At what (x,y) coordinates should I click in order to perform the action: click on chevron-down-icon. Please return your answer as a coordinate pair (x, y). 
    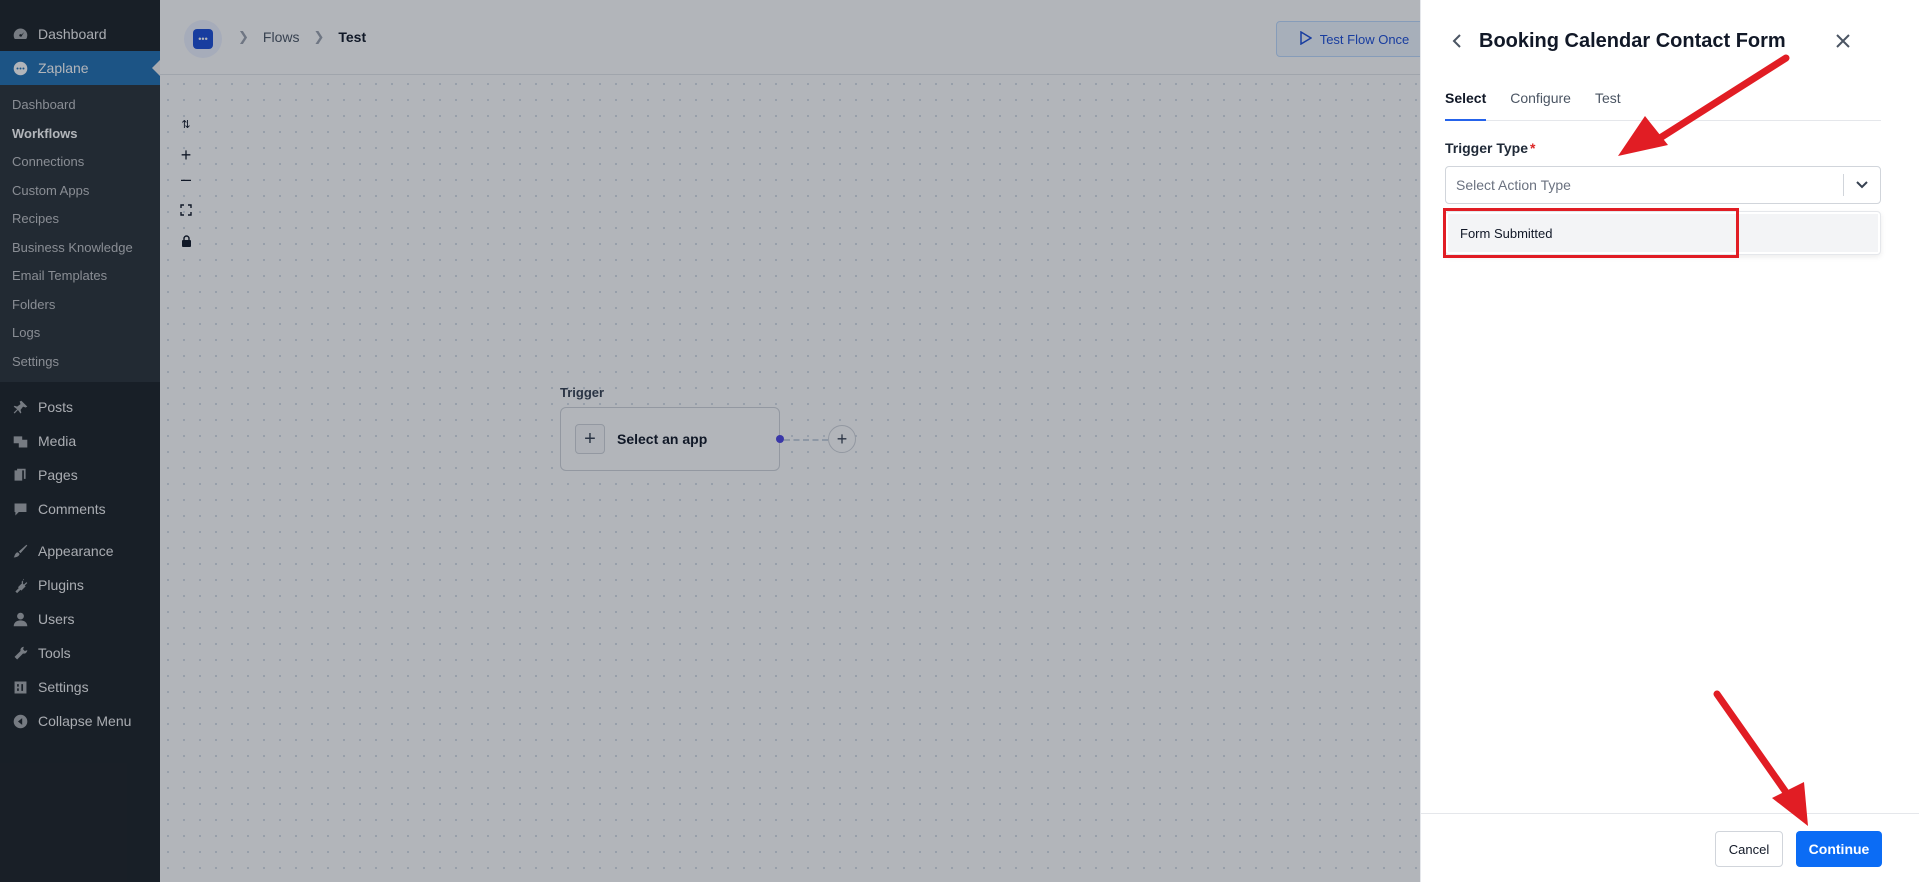
    Looking at the image, I should click on (1862, 185).